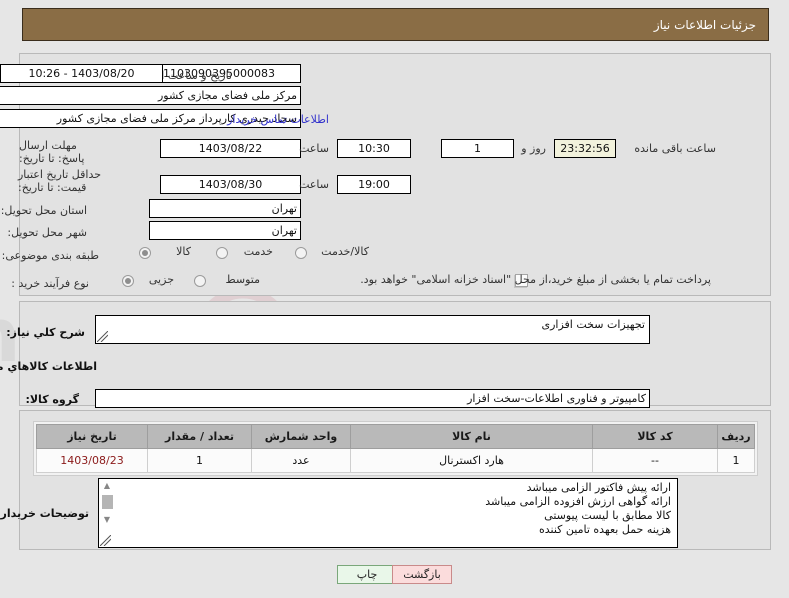  Describe the element at coordinates (225, 230) in the screenshot. I see `city-value: تهران` at that location.